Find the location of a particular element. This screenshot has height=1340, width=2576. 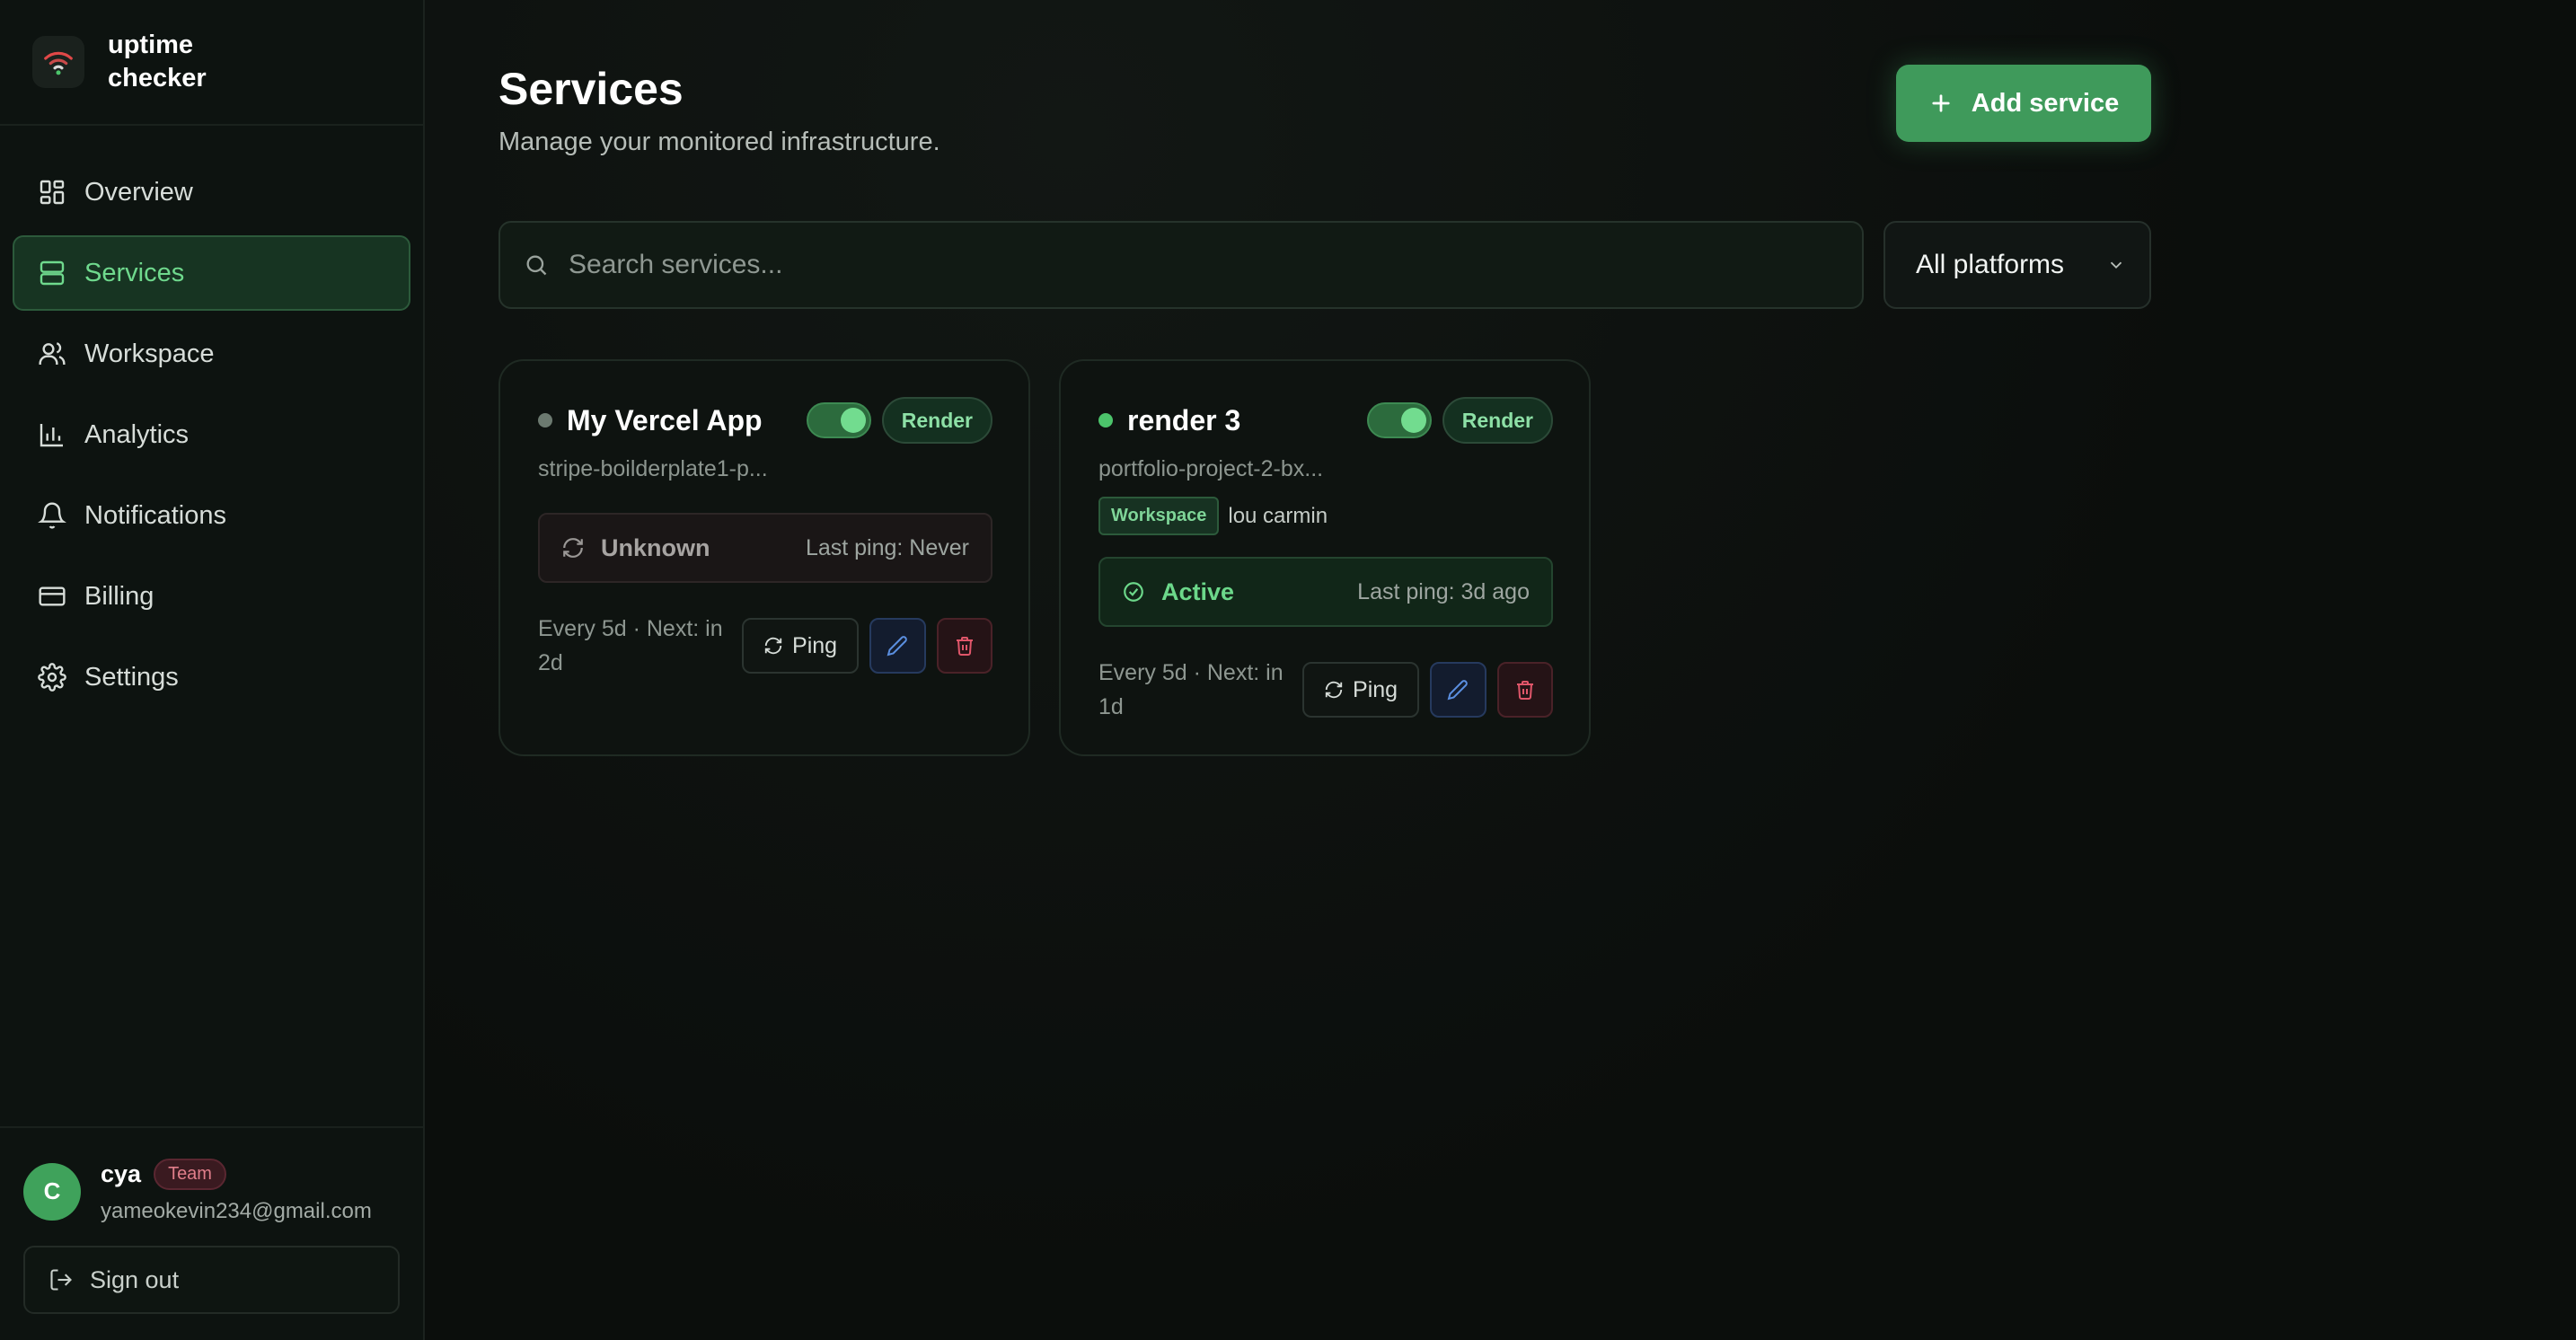

status-box: Unknown Last ping: Never is located at coordinates (765, 548).